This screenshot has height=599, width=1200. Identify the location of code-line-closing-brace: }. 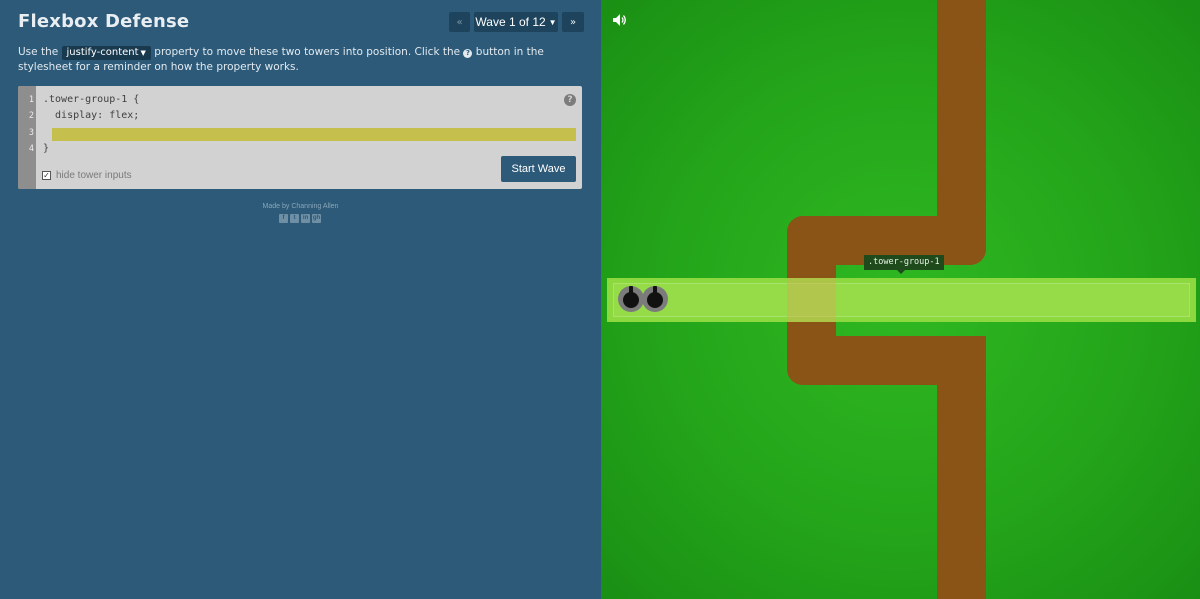
(46, 148).